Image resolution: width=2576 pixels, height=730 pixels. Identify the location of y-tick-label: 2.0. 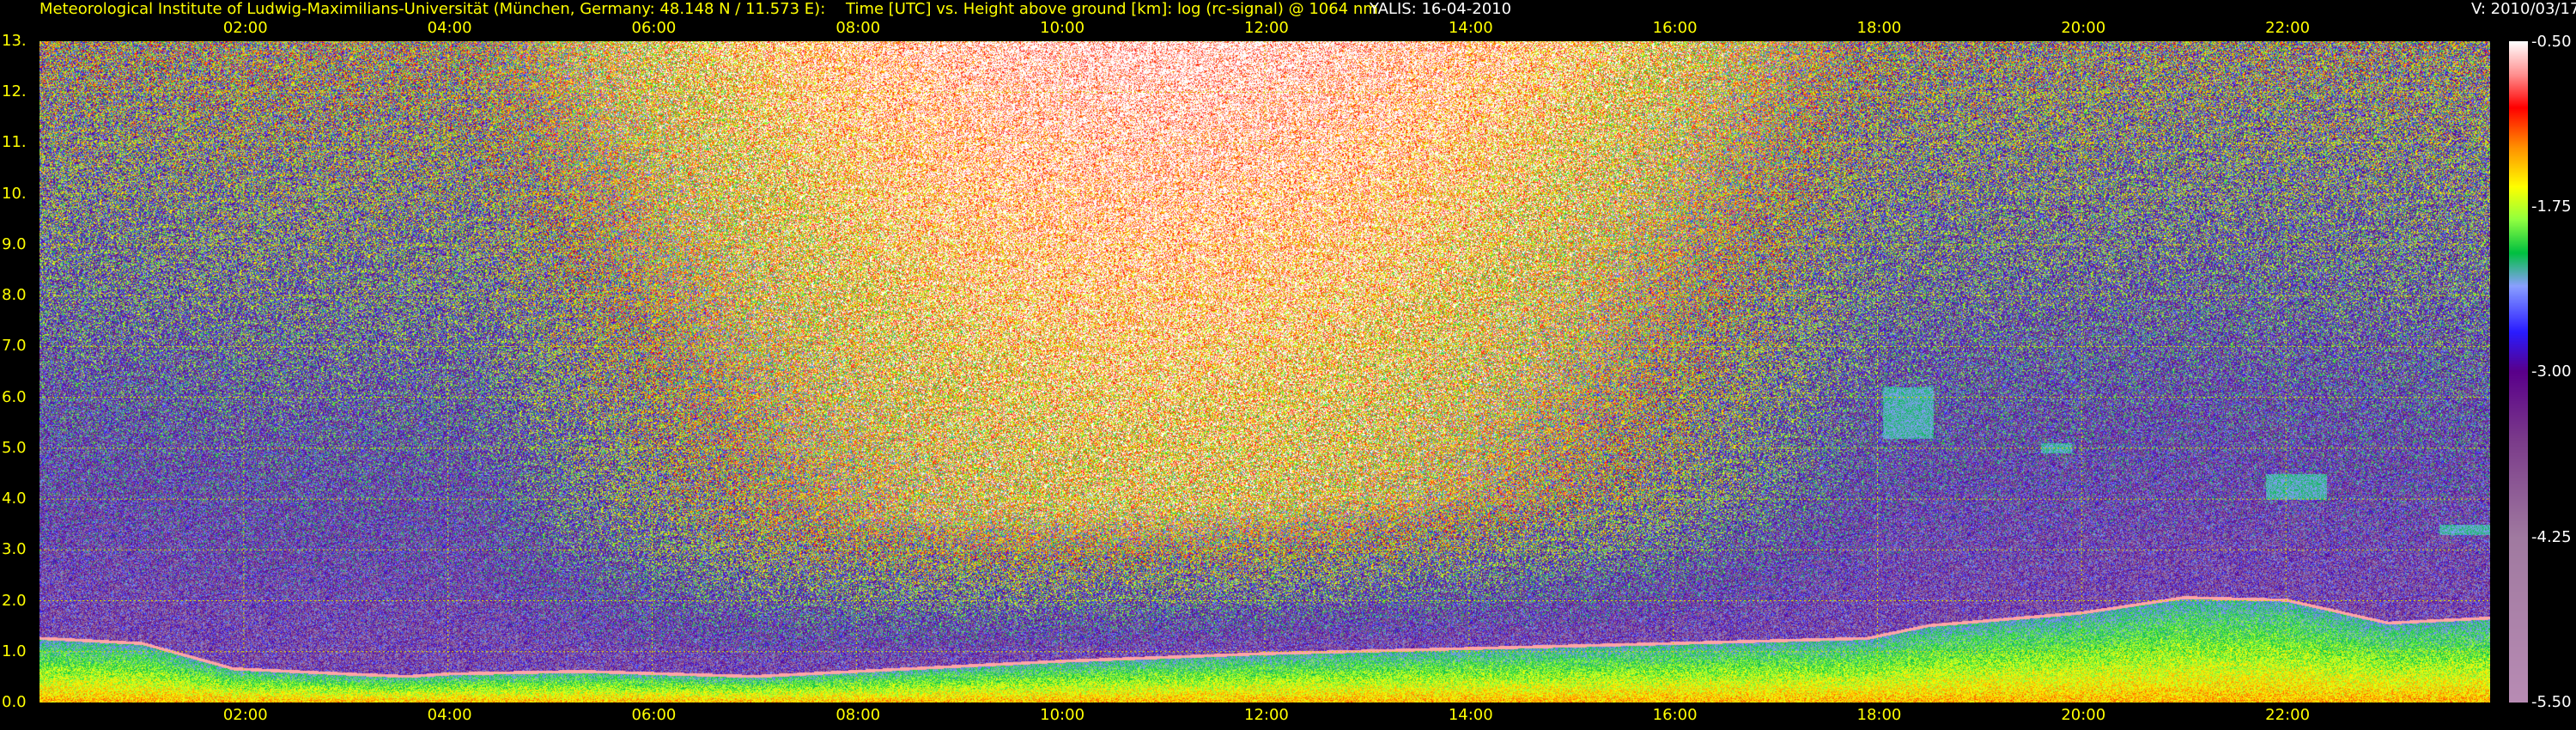
(15, 600).